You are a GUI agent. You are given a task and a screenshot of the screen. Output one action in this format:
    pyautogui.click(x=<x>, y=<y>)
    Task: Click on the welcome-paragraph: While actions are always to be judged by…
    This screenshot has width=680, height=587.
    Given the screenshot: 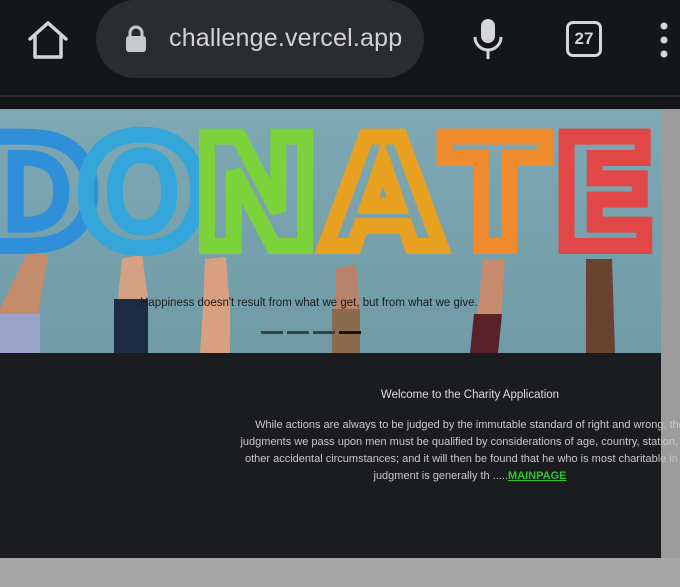 What is the action you would take?
    pyautogui.click(x=340, y=451)
    